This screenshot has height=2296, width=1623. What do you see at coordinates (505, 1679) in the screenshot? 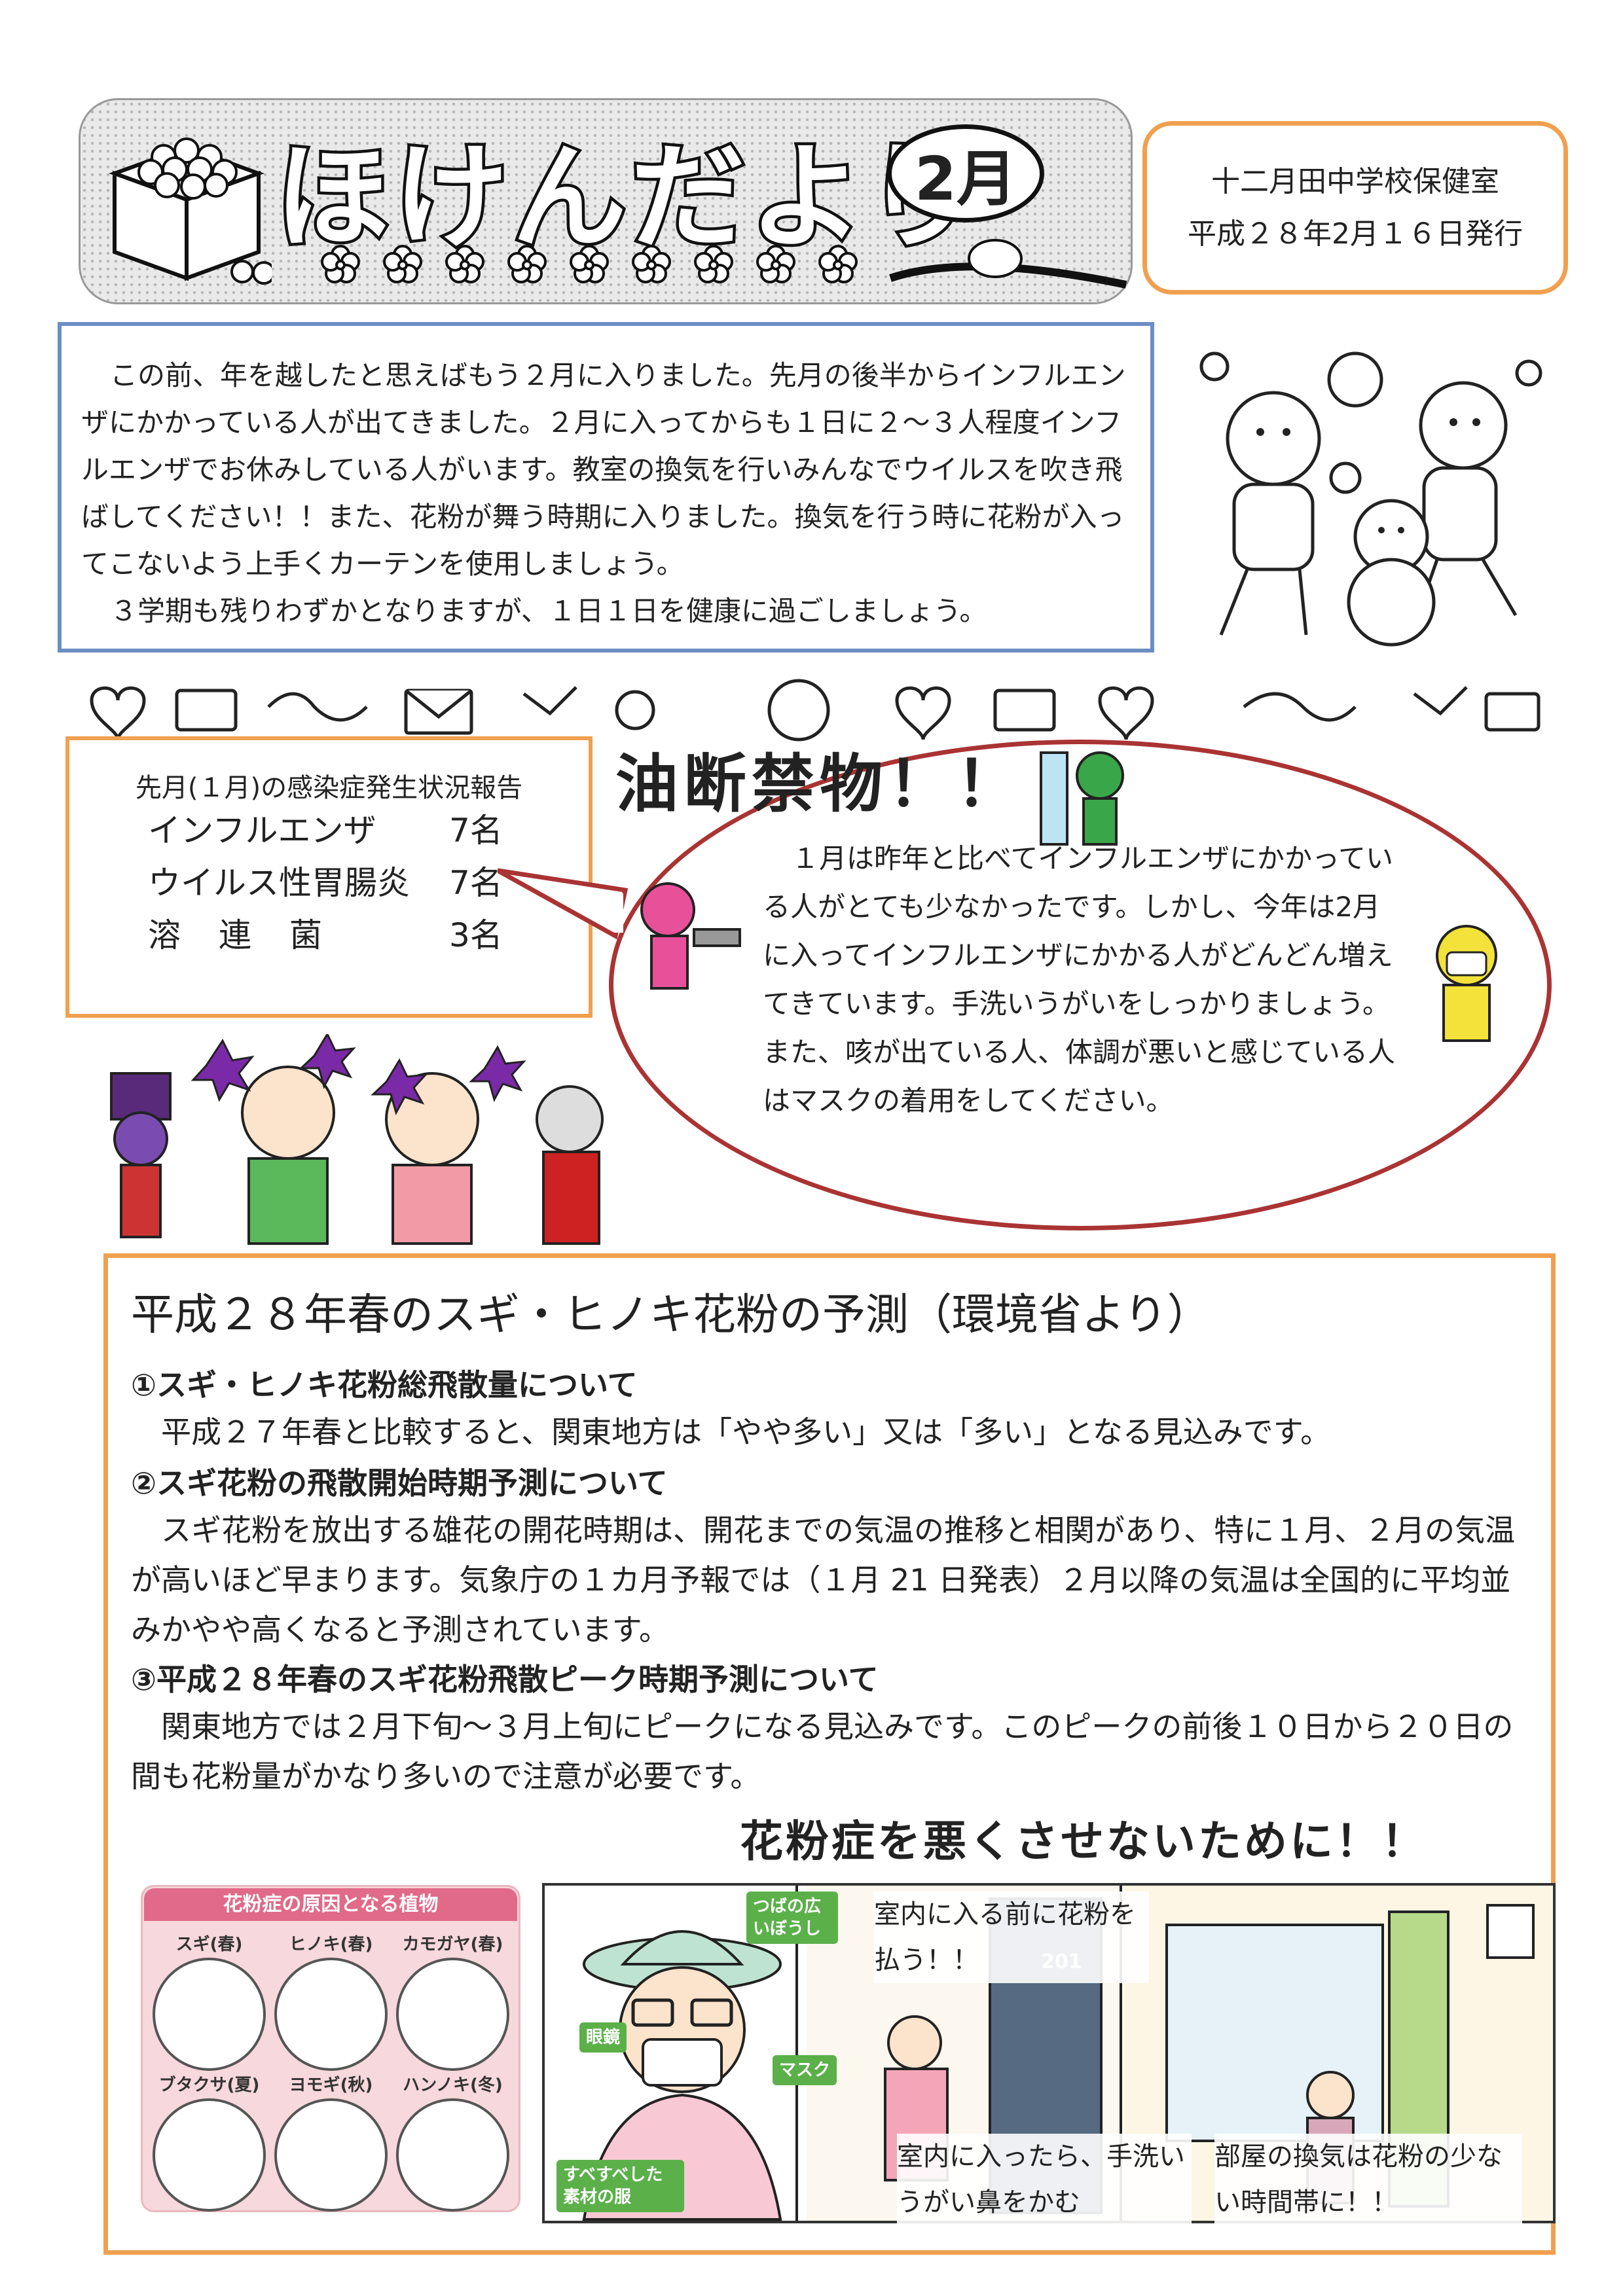
I see `pollen-section-heading: ③平成２８年春のスギ花粉飛散ピーク時期予測について` at bounding box center [505, 1679].